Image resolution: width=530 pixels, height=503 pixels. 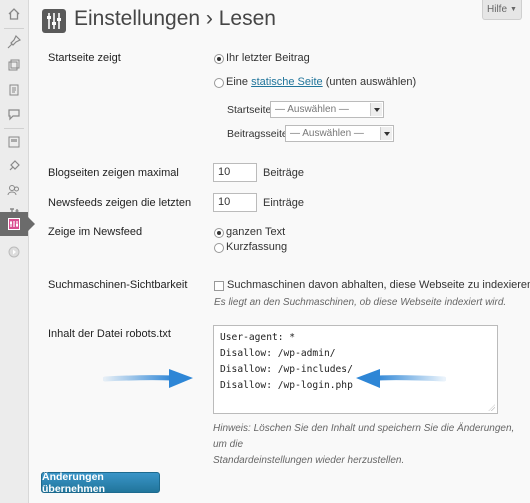 What do you see at coordinates (14, 142) in the screenshot?
I see `appearance-icon` at bounding box center [14, 142].